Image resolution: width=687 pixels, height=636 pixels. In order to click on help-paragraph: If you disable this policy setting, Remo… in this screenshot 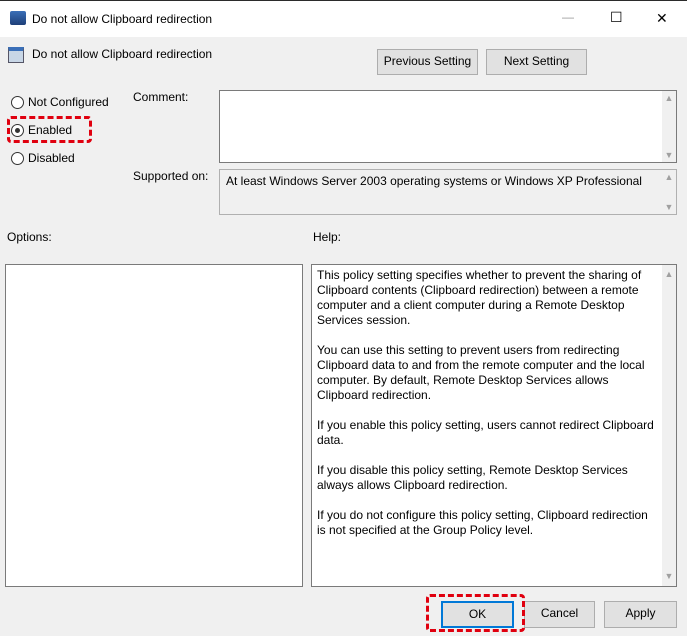, I will do `click(472, 477)`.